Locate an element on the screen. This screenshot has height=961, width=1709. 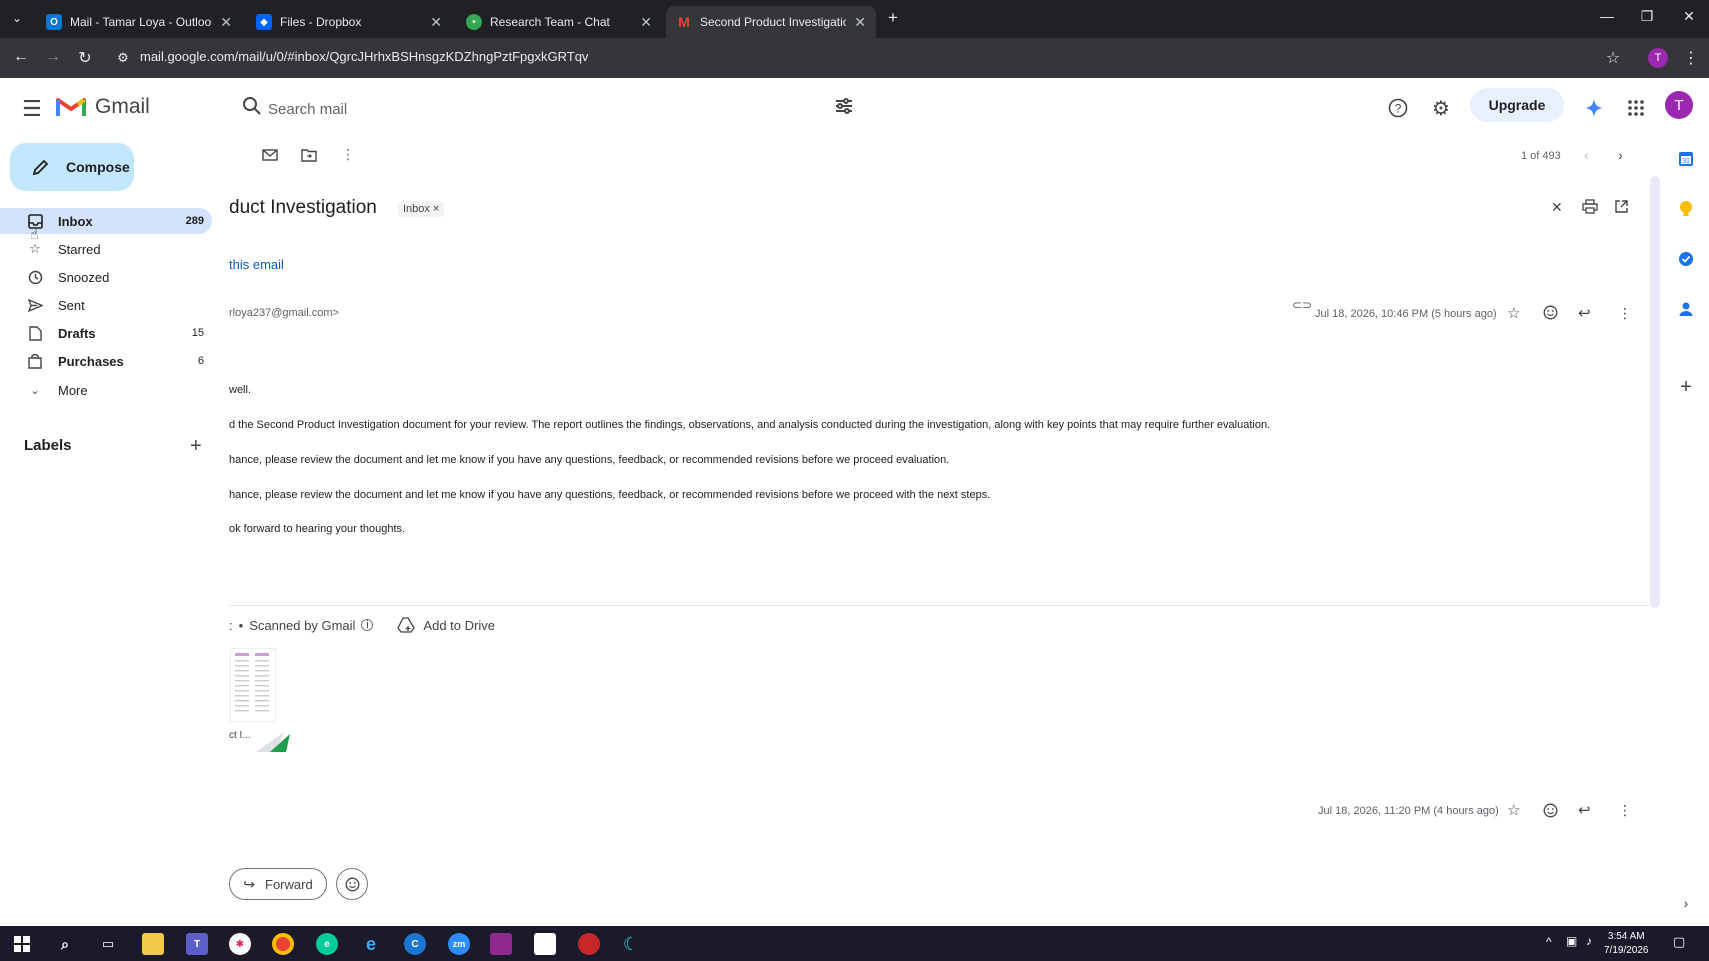
tray-chevron-icon: ^ is located at coordinates (1549, 942).